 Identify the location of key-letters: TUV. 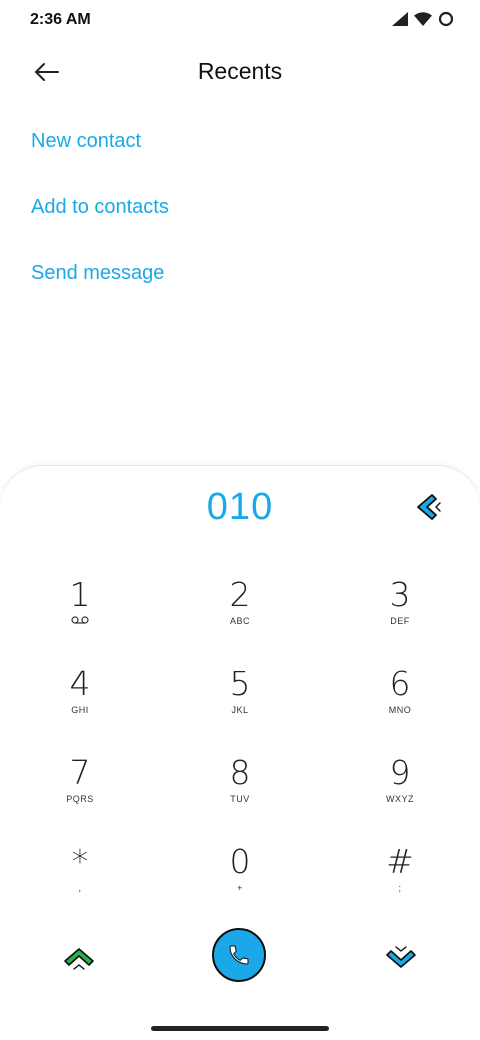
(240, 799).